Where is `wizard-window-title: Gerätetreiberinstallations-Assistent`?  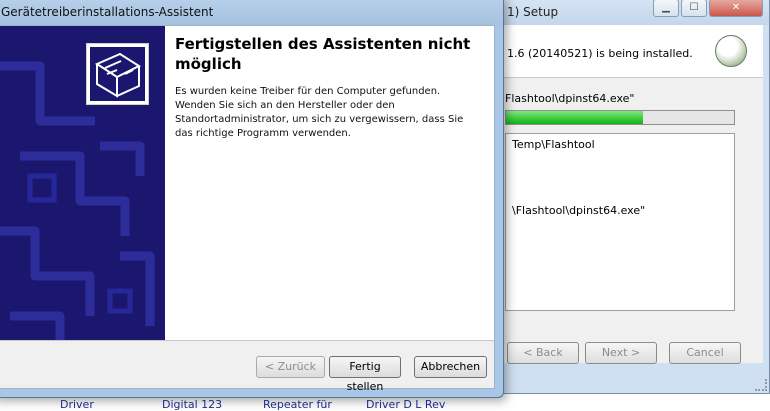 wizard-window-title: Gerätetreiberinstallations-Assistent is located at coordinates (107, 12).